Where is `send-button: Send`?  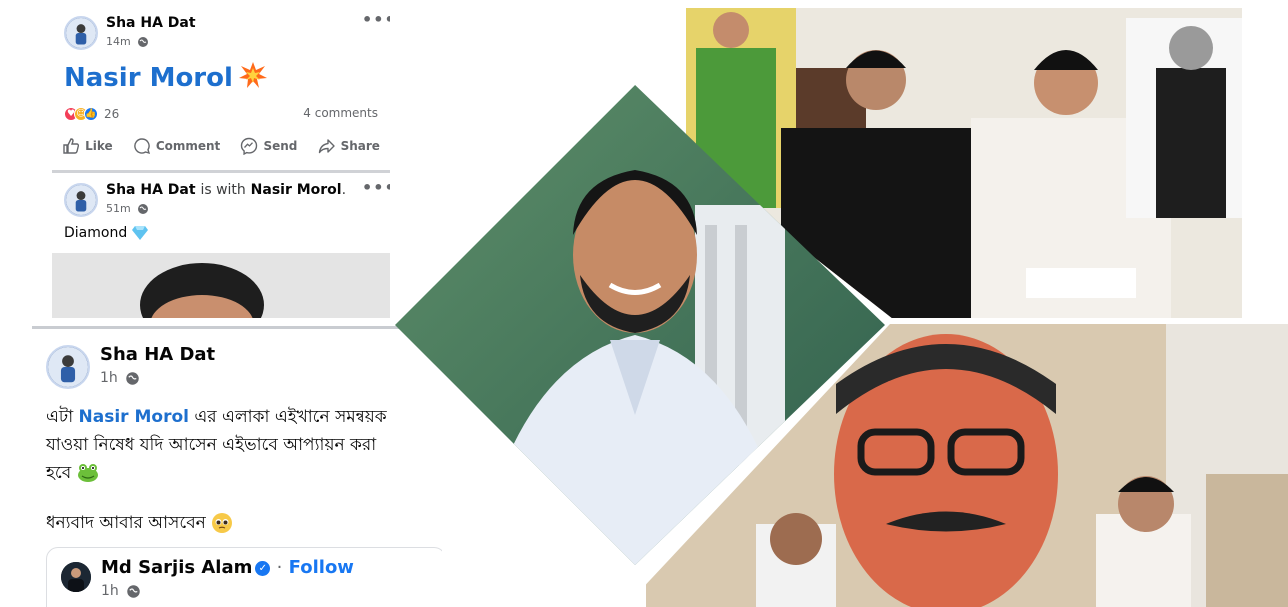 send-button: Send is located at coordinates (268, 146).